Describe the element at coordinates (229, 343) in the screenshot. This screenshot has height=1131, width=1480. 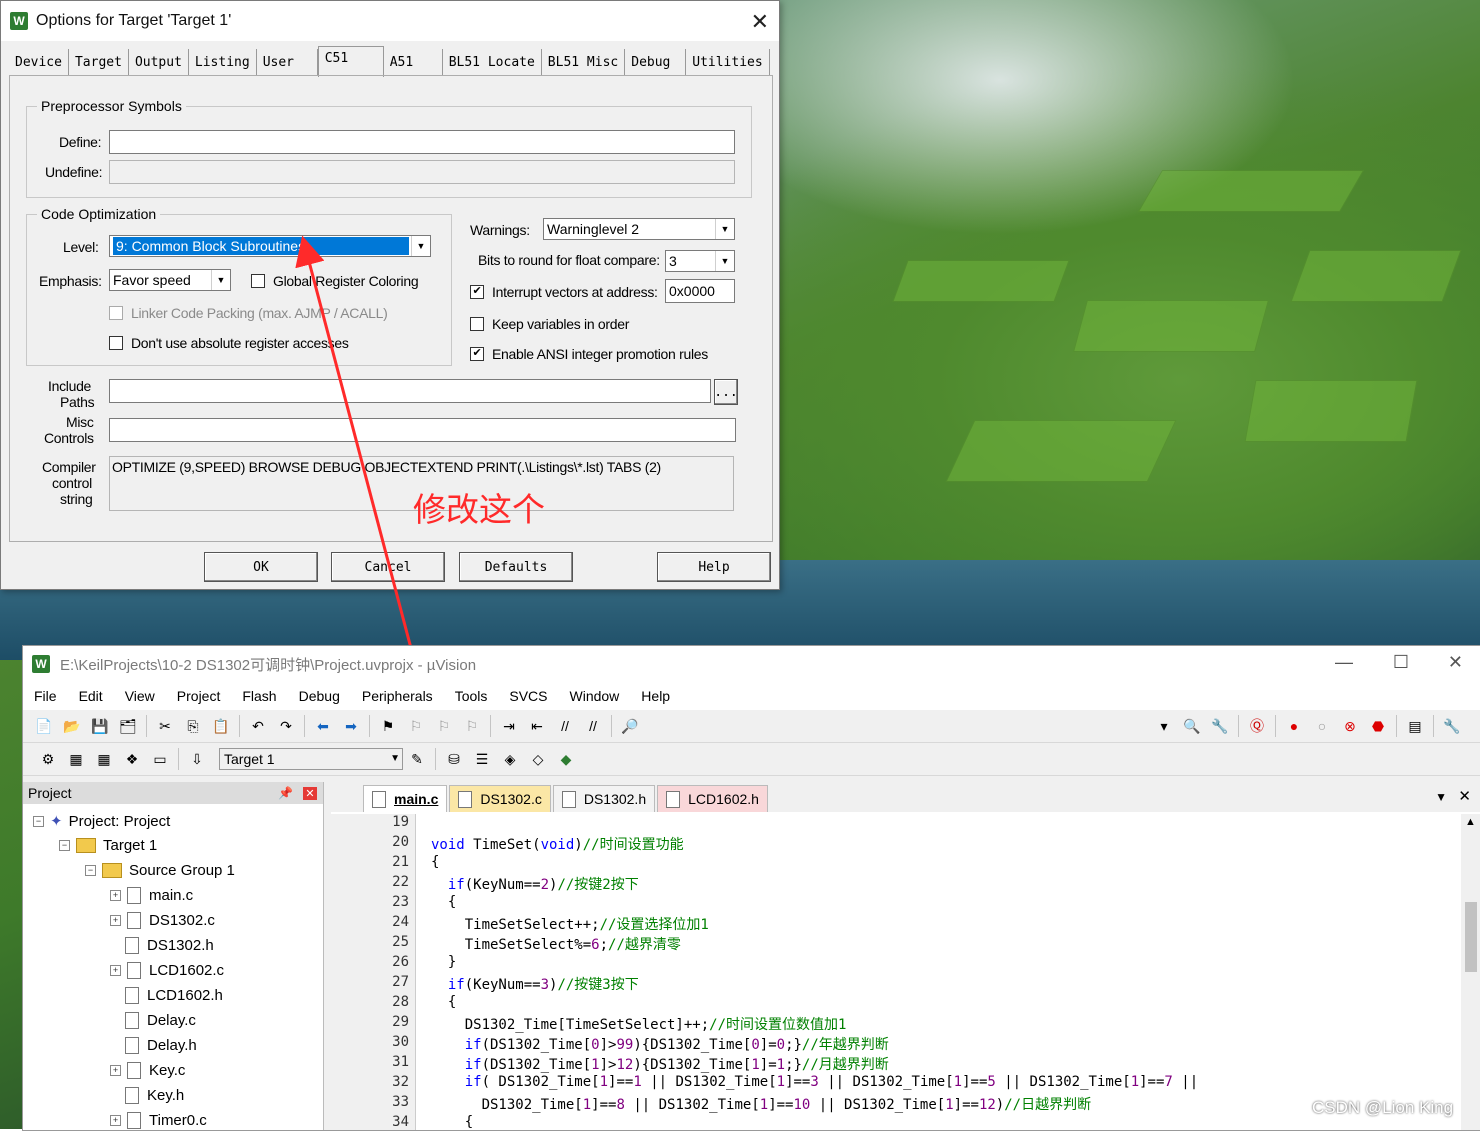
I see `no-absolute-register-checkbox: Don't use absolute register accesses` at that location.